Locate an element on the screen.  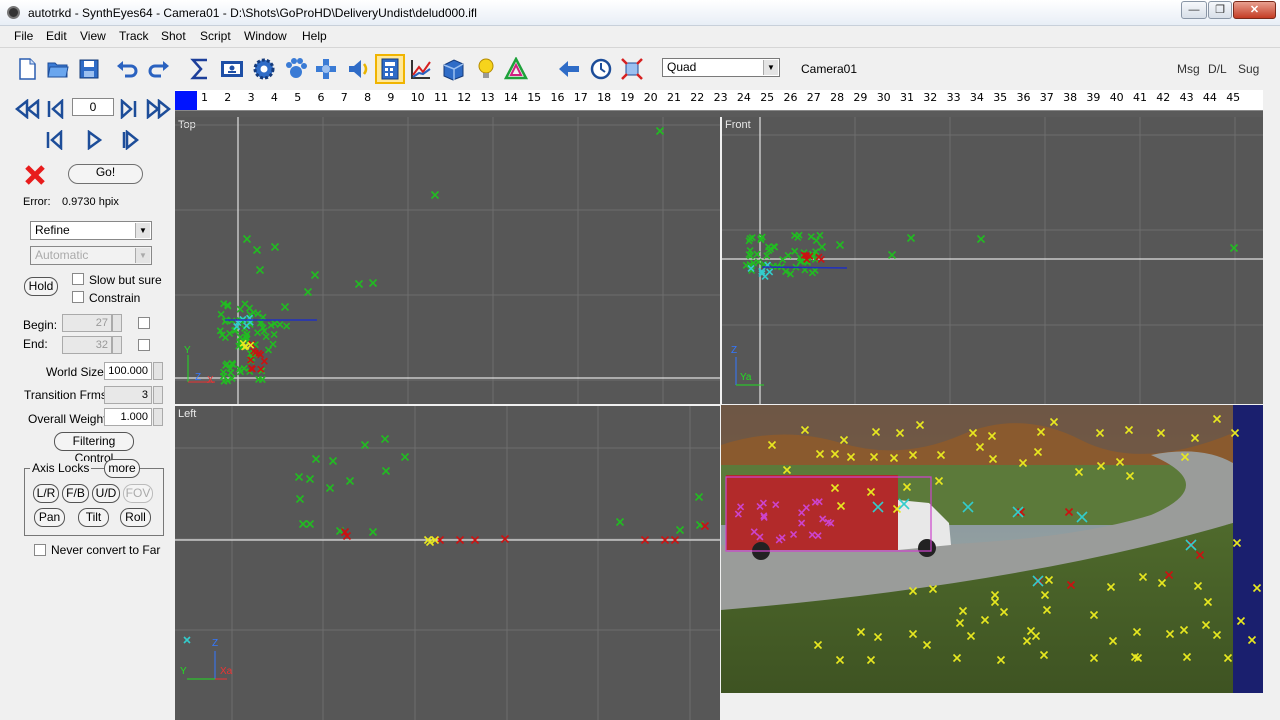
menu-edit: Edit is located at coordinates (56, 36).